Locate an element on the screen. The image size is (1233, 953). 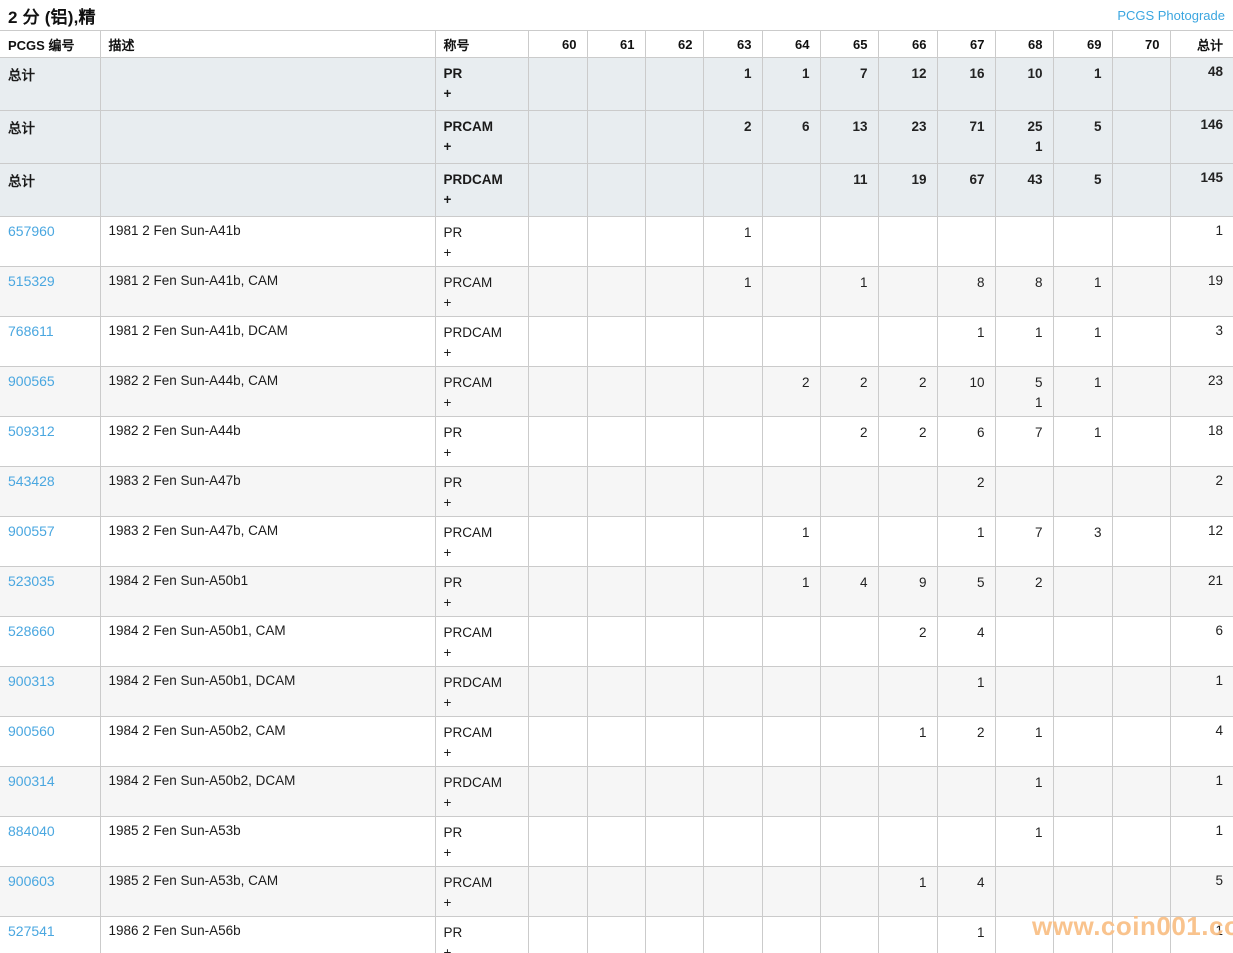
col-header-grade-69: 69 is located at coordinates (1082, 44).